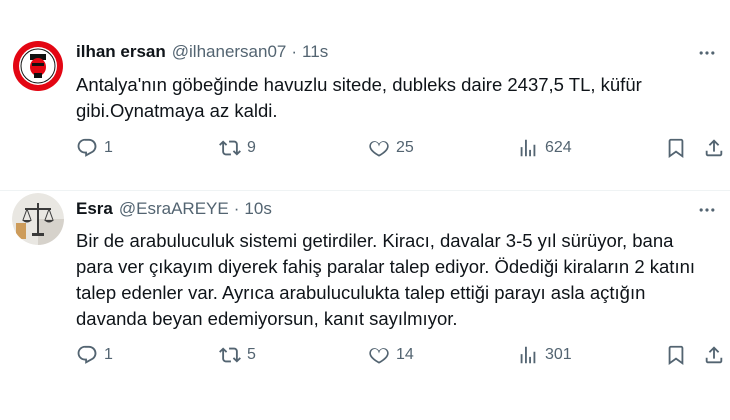  What do you see at coordinates (94, 209) in the screenshot?
I see `author-name: Esra` at bounding box center [94, 209].